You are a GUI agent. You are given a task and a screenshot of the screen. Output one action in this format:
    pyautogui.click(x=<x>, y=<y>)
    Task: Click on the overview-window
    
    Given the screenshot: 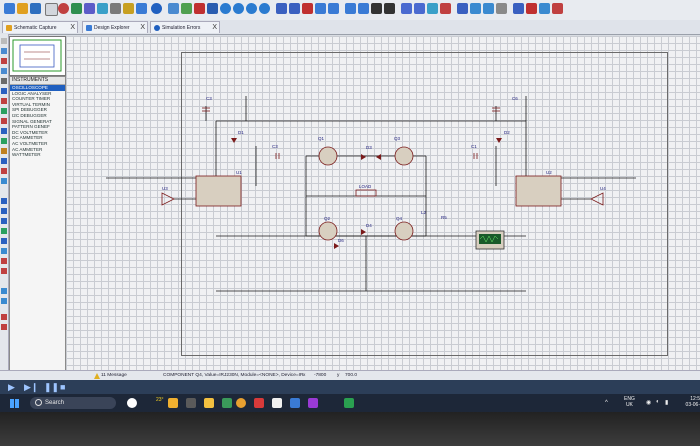 What is the action you would take?
    pyautogui.click(x=37, y=56)
    